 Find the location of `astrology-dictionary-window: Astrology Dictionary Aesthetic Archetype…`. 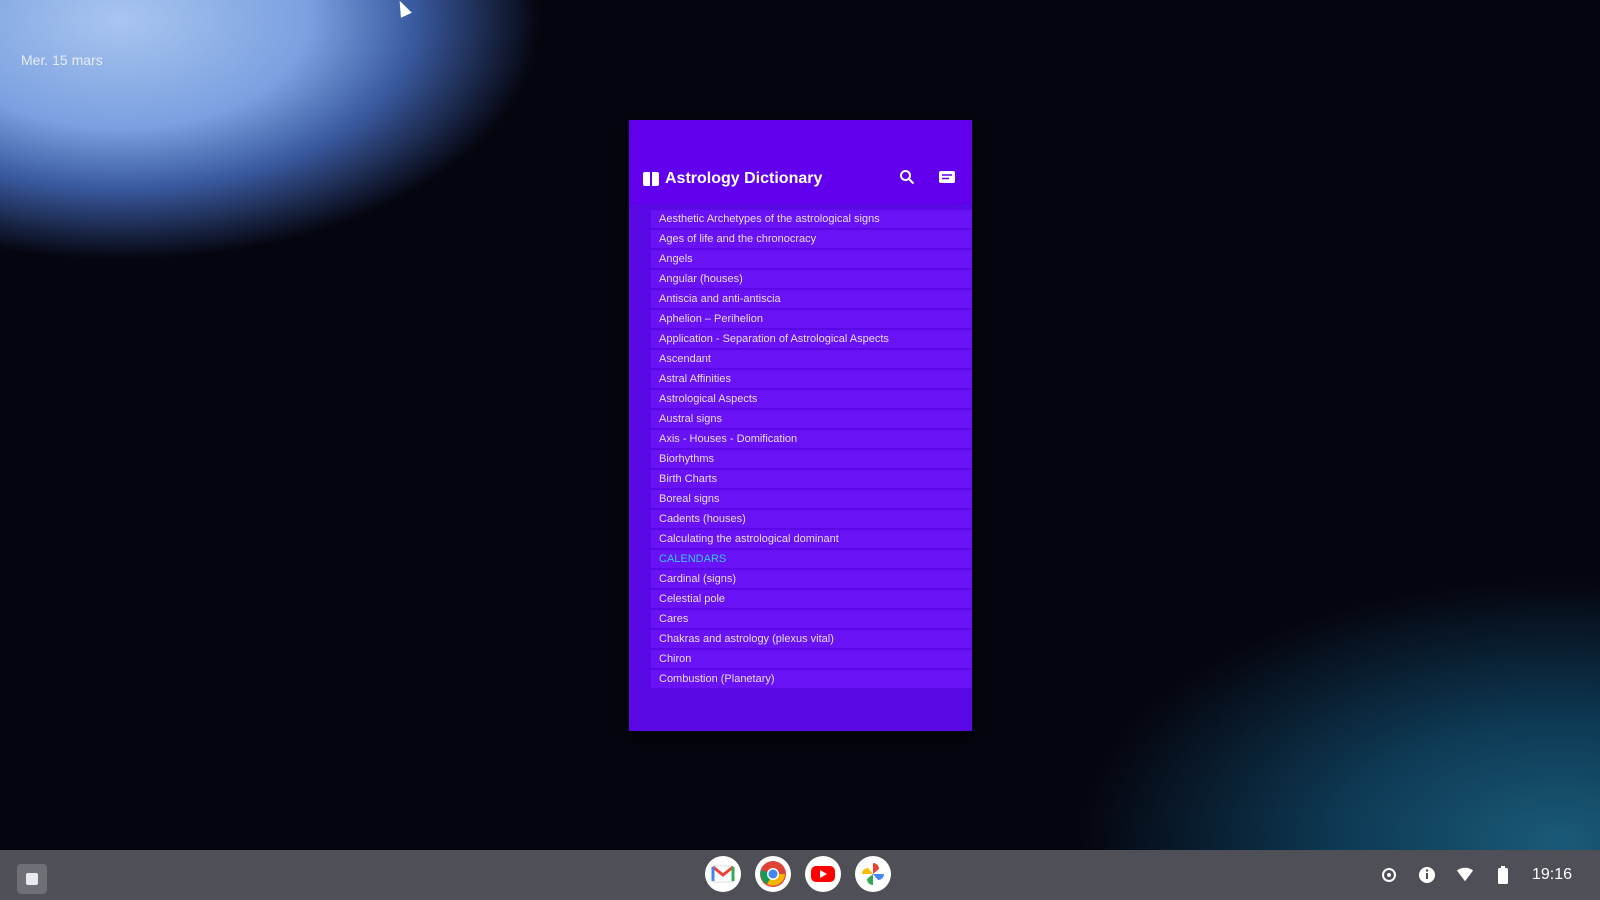

astrology-dictionary-window: Astrology Dictionary Aesthetic Archetype… is located at coordinates (800, 425).